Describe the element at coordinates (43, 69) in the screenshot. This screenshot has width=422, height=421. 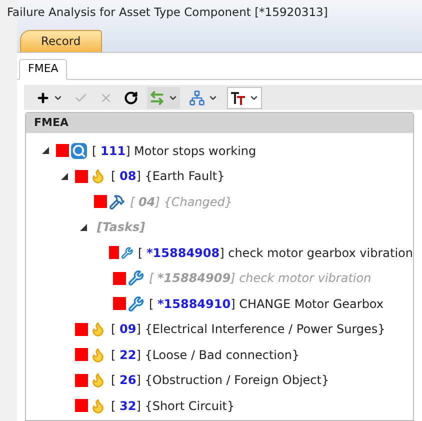
I see `fmea-tab: FMEA` at that location.